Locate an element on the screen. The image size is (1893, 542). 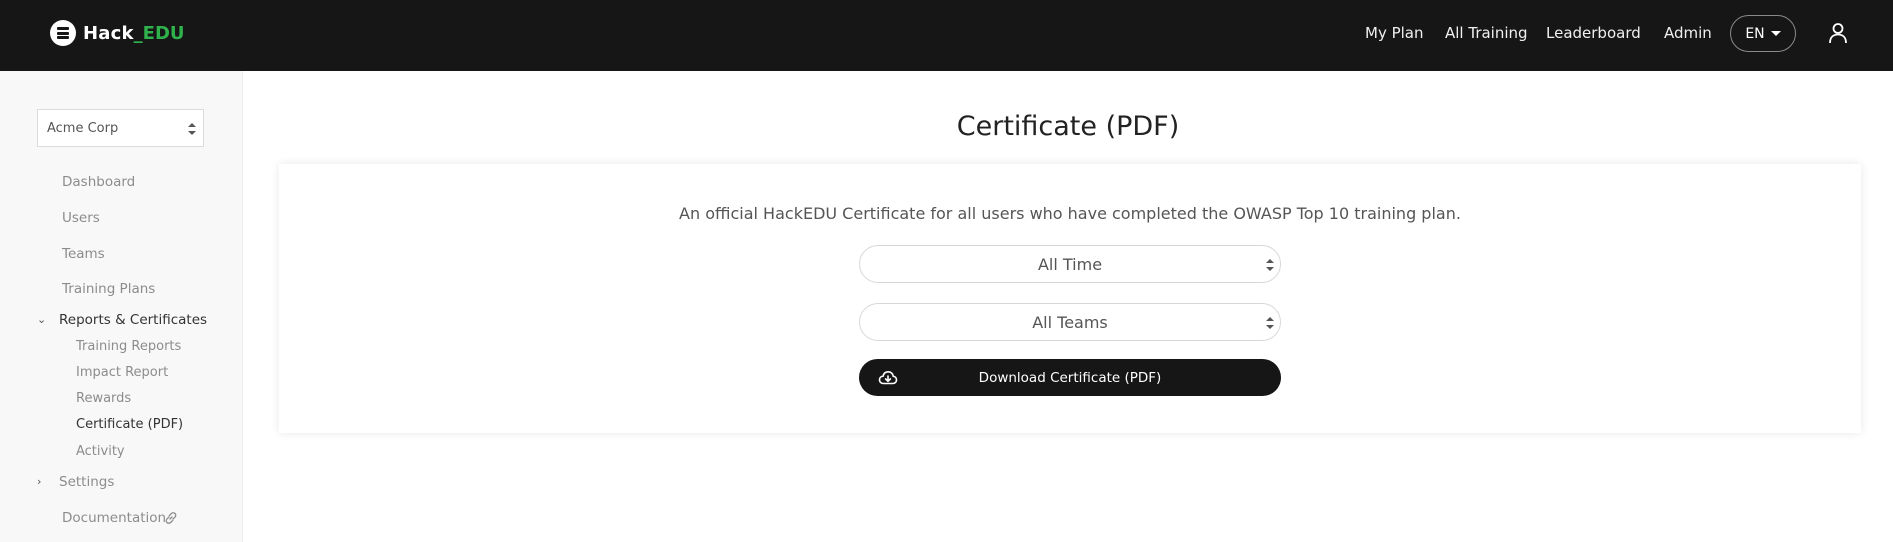
caret-down-icon is located at coordinates (1775, 33).